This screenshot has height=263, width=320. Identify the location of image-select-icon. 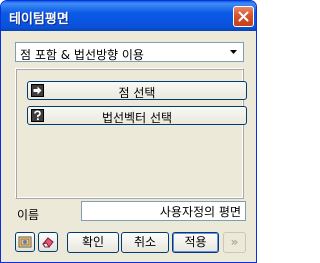
(25, 242).